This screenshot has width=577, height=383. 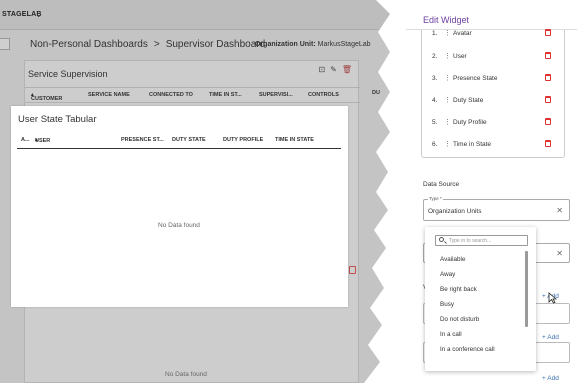 What do you see at coordinates (189, 140) in the screenshot?
I see `column-duty-state: DUTY STATE` at bounding box center [189, 140].